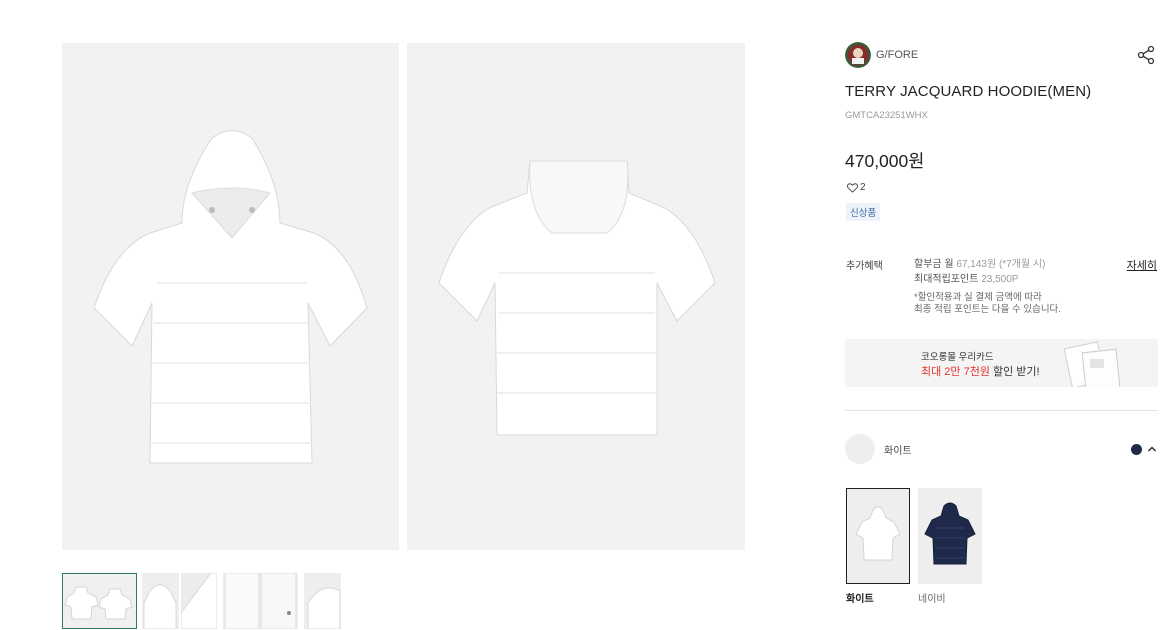  What do you see at coordinates (1001, 410) in the screenshot?
I see `section-divider` at bounding box center [1001, 410].